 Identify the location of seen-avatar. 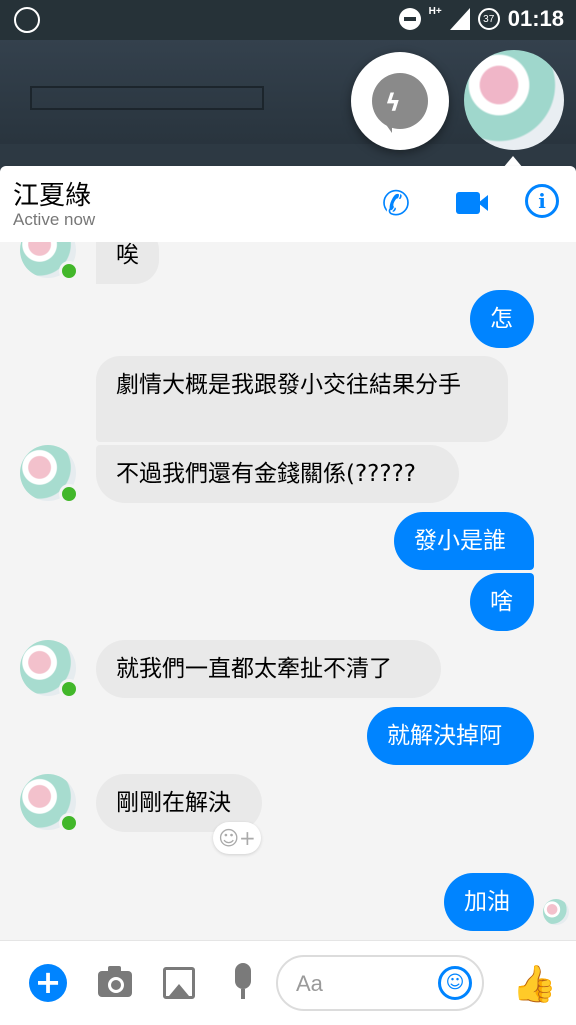
(556, 912).